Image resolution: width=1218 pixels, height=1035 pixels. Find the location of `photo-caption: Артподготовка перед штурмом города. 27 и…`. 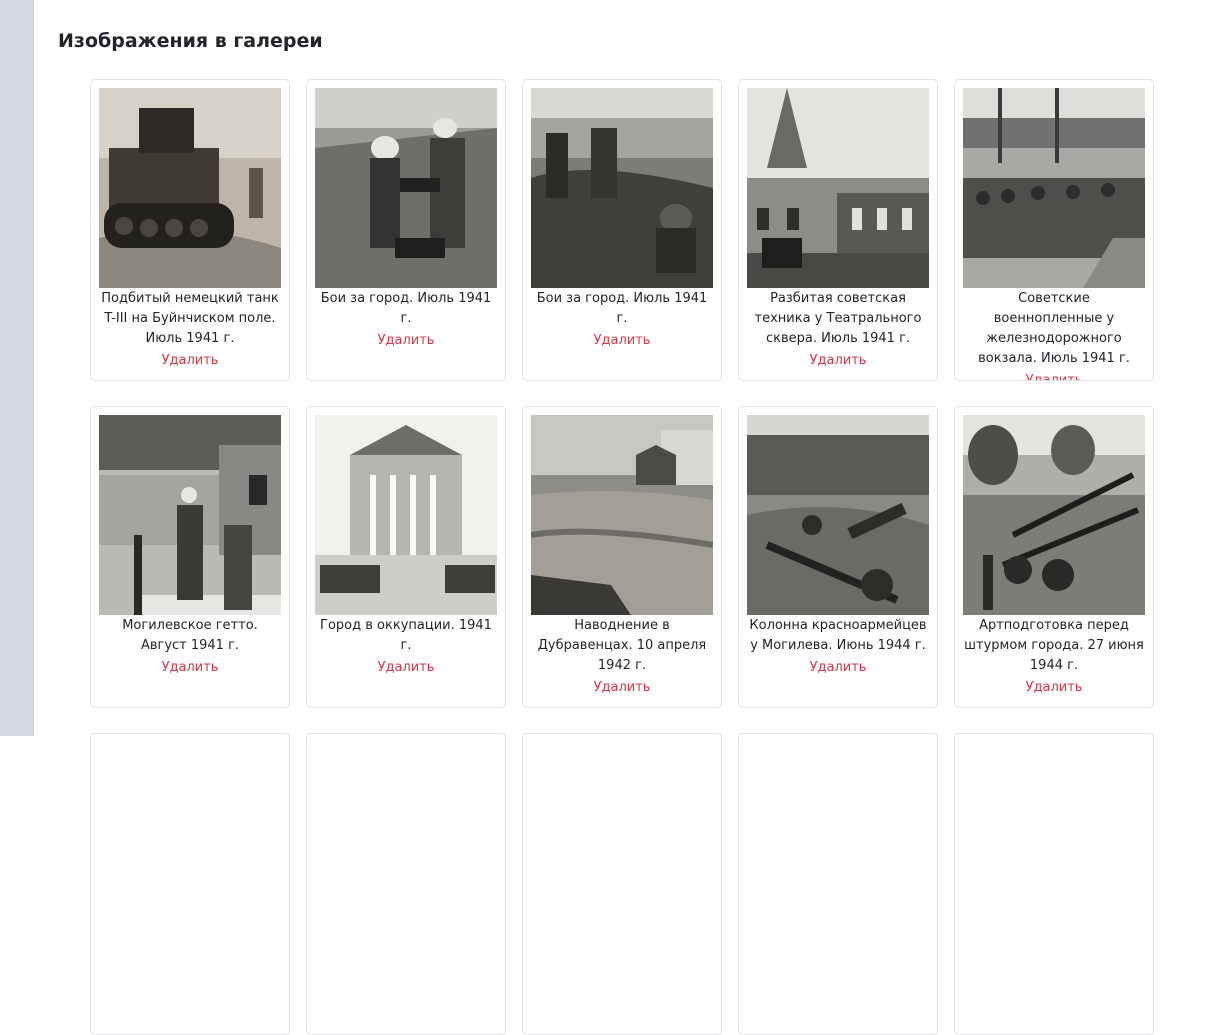

photo-caption: Артподготовка перед штурмом города. 27 и… is located at coordinates (1054, 645).